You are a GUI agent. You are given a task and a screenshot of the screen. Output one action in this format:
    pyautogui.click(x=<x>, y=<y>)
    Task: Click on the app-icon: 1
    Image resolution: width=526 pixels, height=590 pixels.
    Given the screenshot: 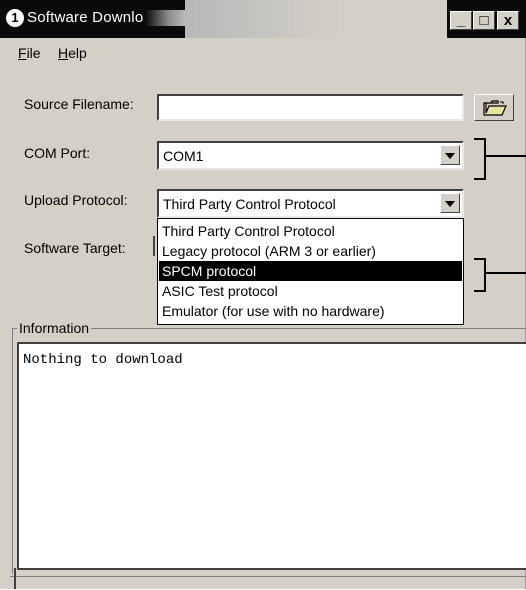 What is the action you would take?
    pyautogui.click(x=15, y=18)
    